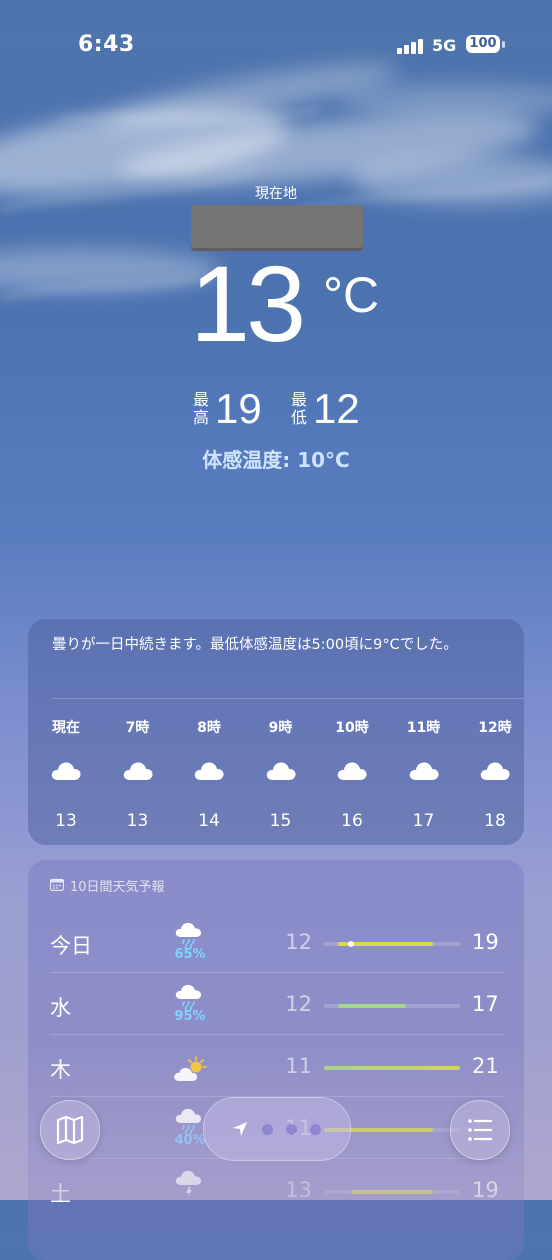 This screenshot has width=552, height=1260. Describe the element at coordinates (276, 1065) in the screenshot. I see `daily-row: 木 11 21` at that location.